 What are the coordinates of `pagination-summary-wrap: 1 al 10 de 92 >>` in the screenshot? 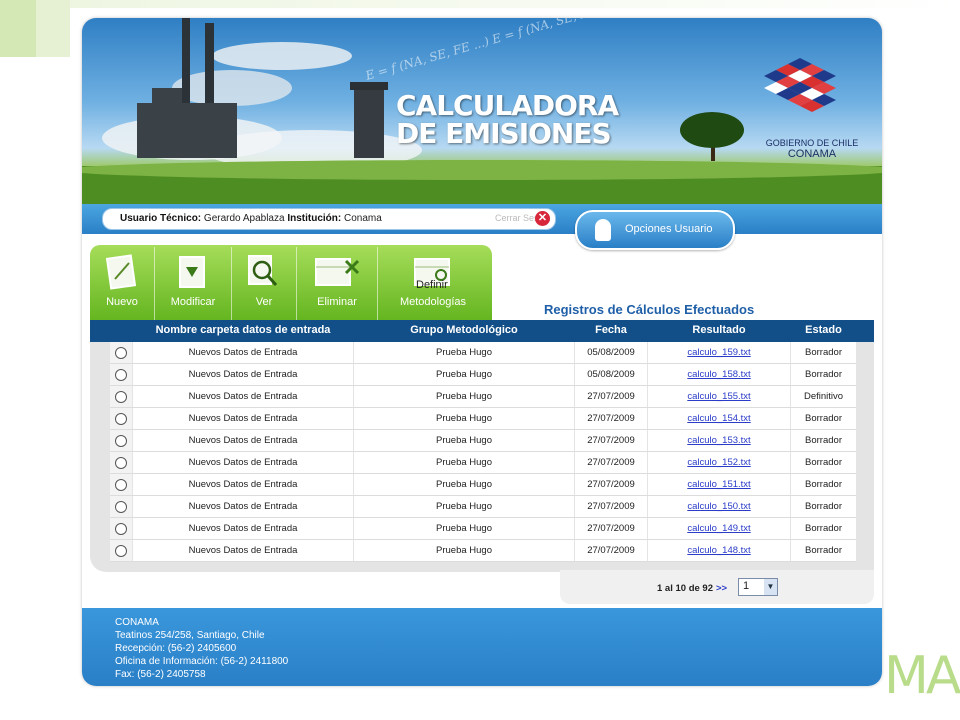 It's located at (692, 588).